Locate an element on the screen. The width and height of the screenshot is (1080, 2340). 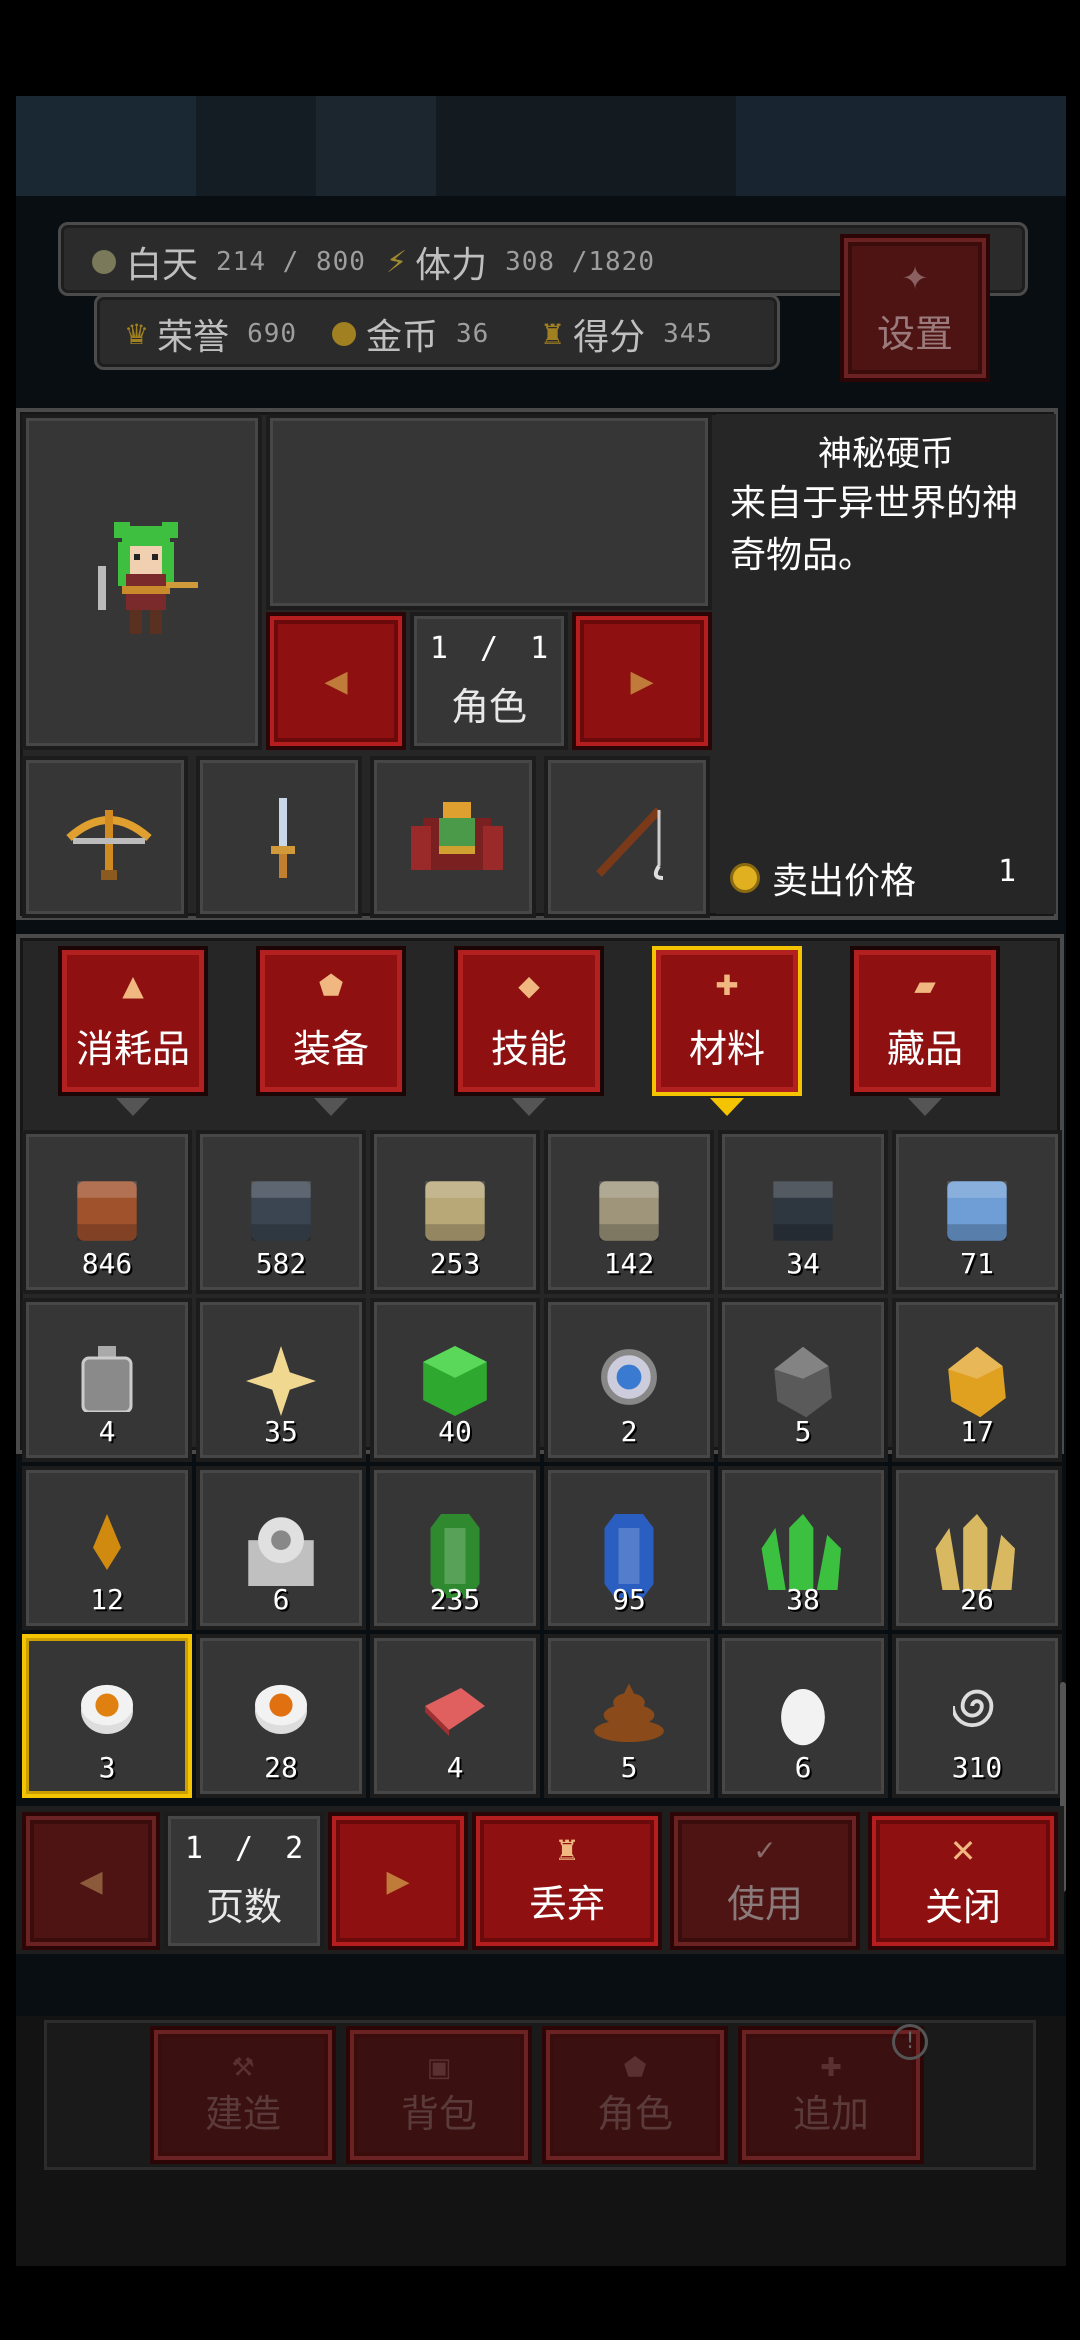
character-next-button: ▶ is located at coordinates (642, 681).